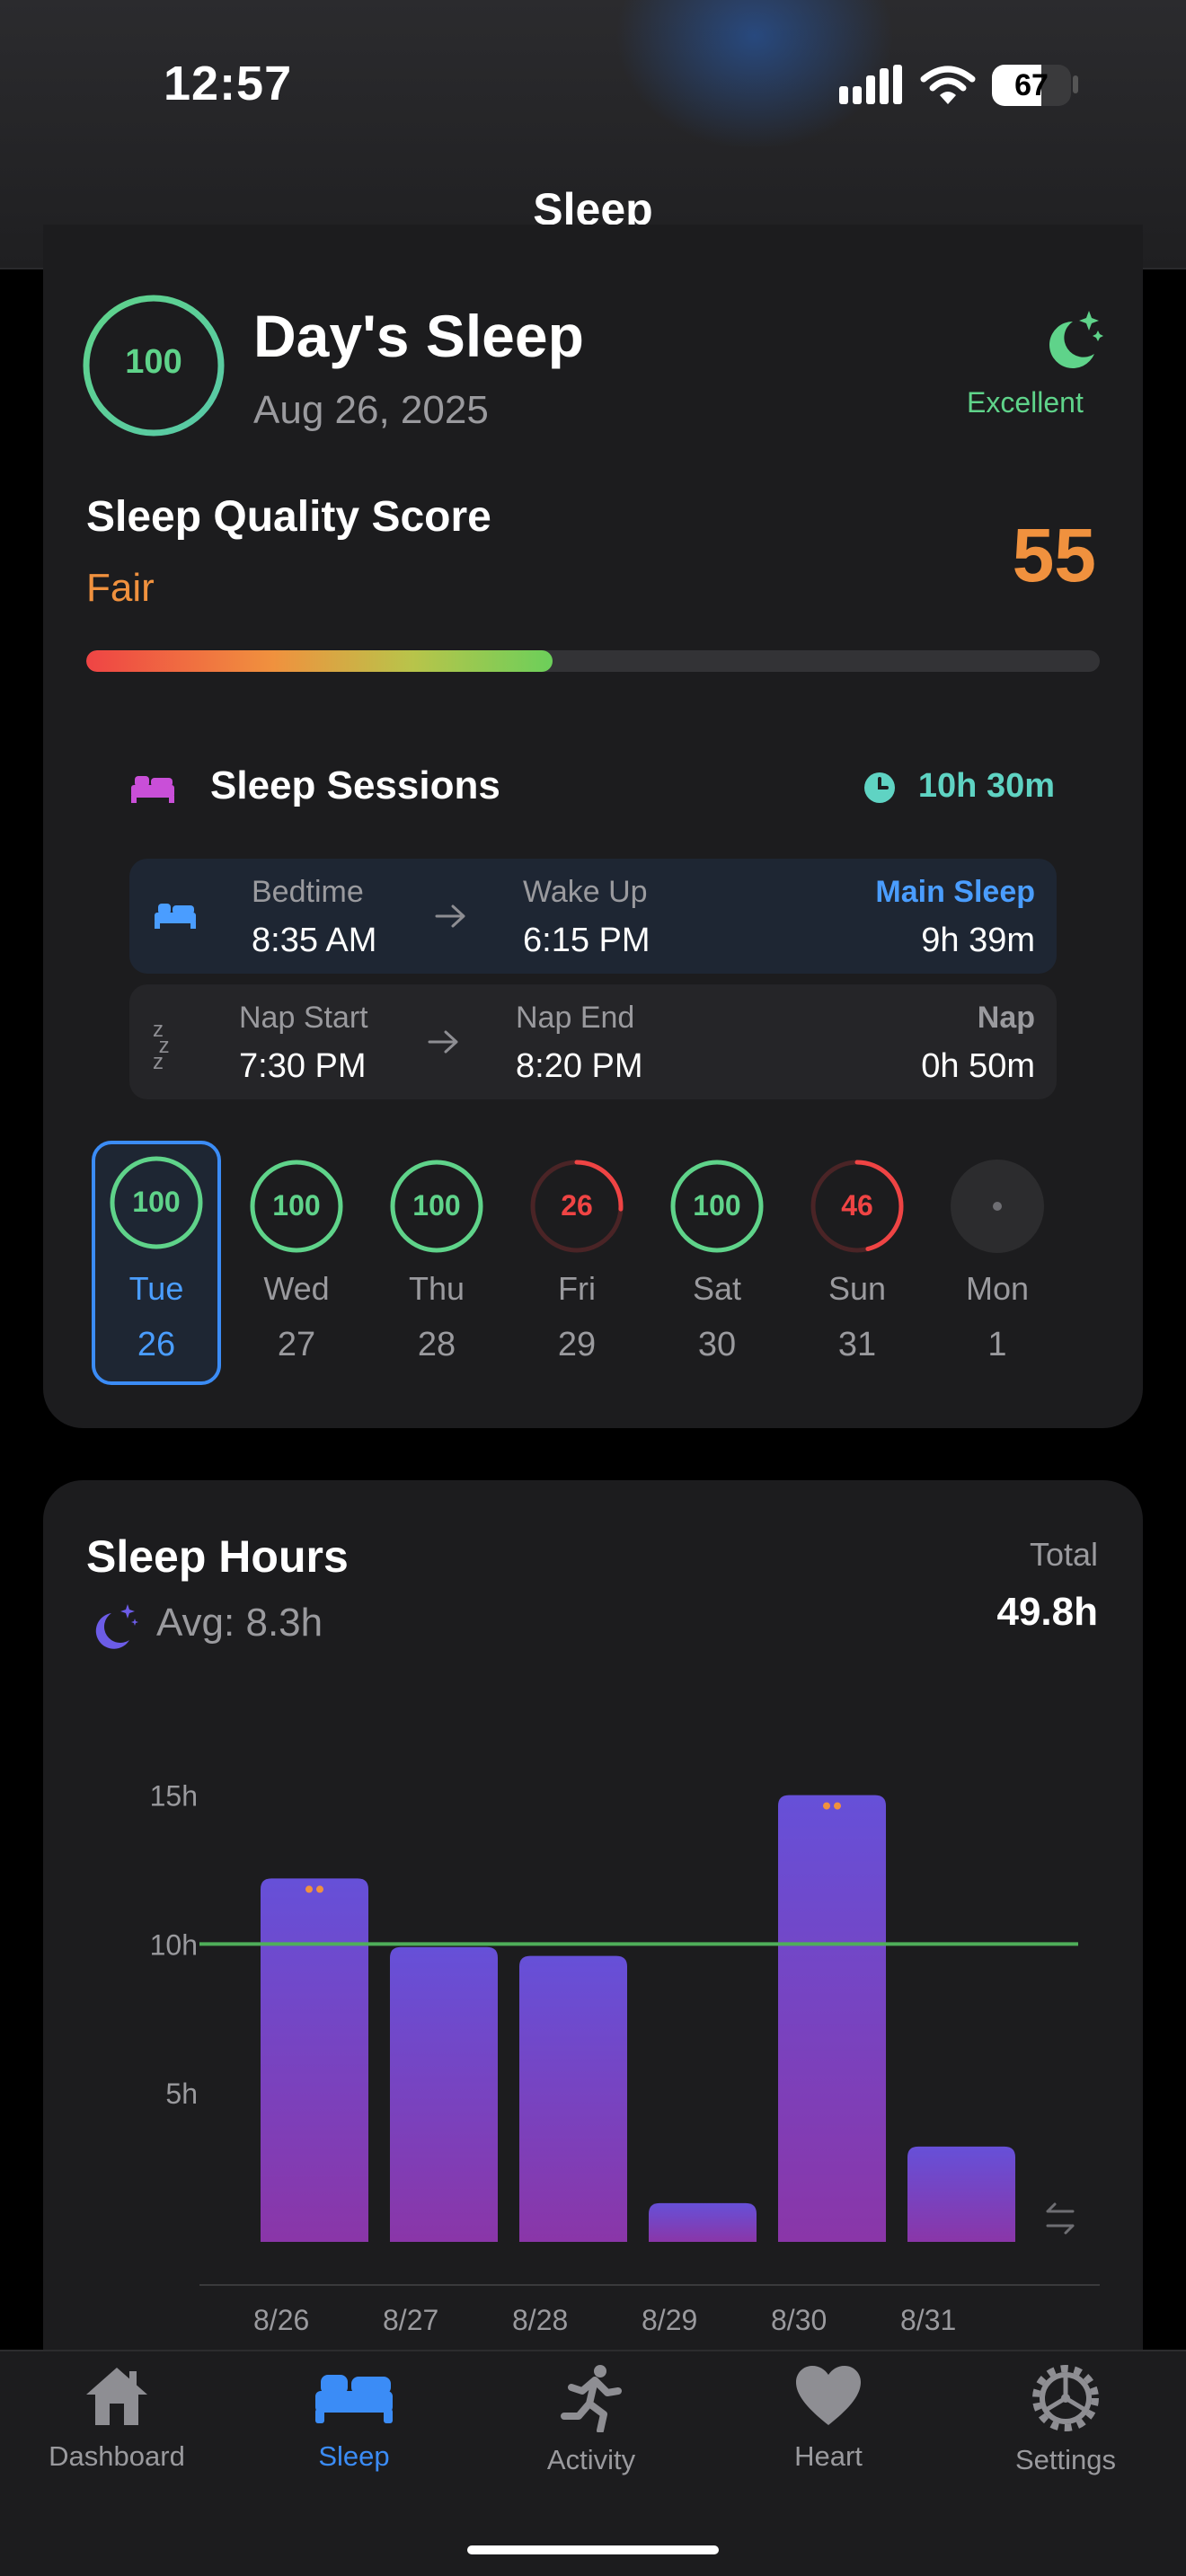 The image size is (1186, 2576). Describe the element at coordinates (117, 2456) in the screenshot. I see `tab-dashboard-label: Dashboard` at that location.